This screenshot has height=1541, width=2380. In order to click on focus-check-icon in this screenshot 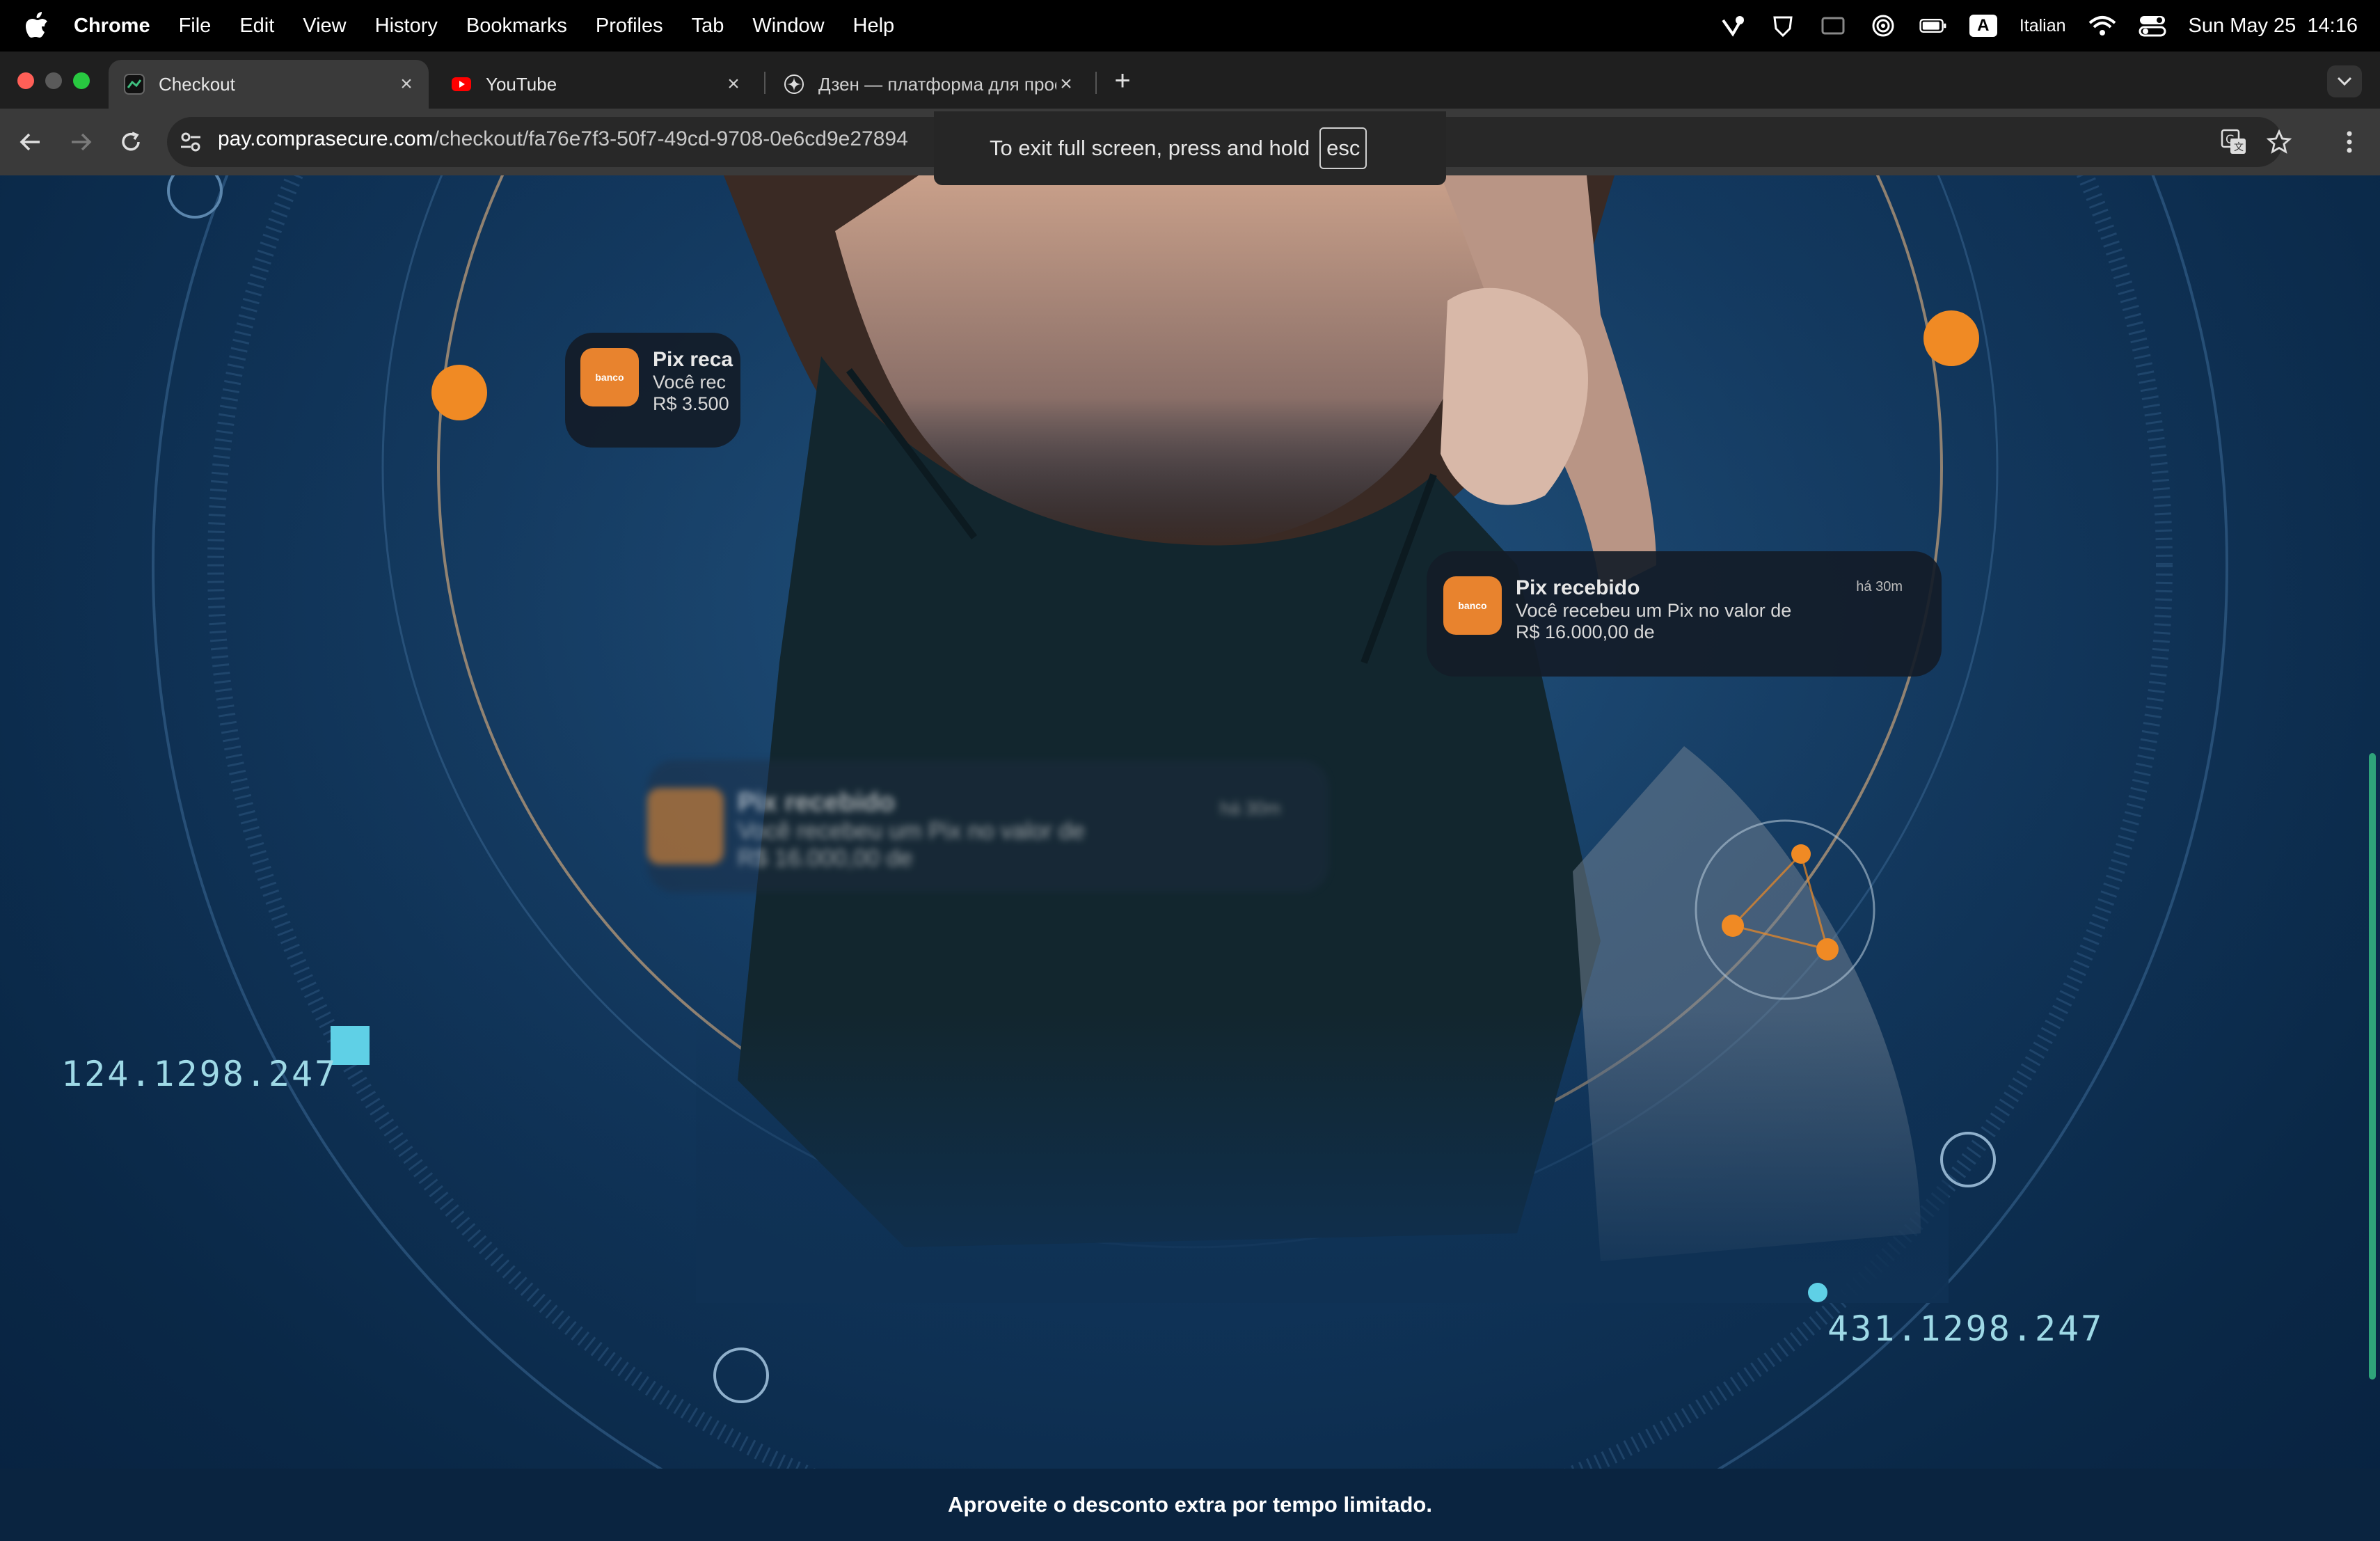, I will do `click(1733, 26)`.